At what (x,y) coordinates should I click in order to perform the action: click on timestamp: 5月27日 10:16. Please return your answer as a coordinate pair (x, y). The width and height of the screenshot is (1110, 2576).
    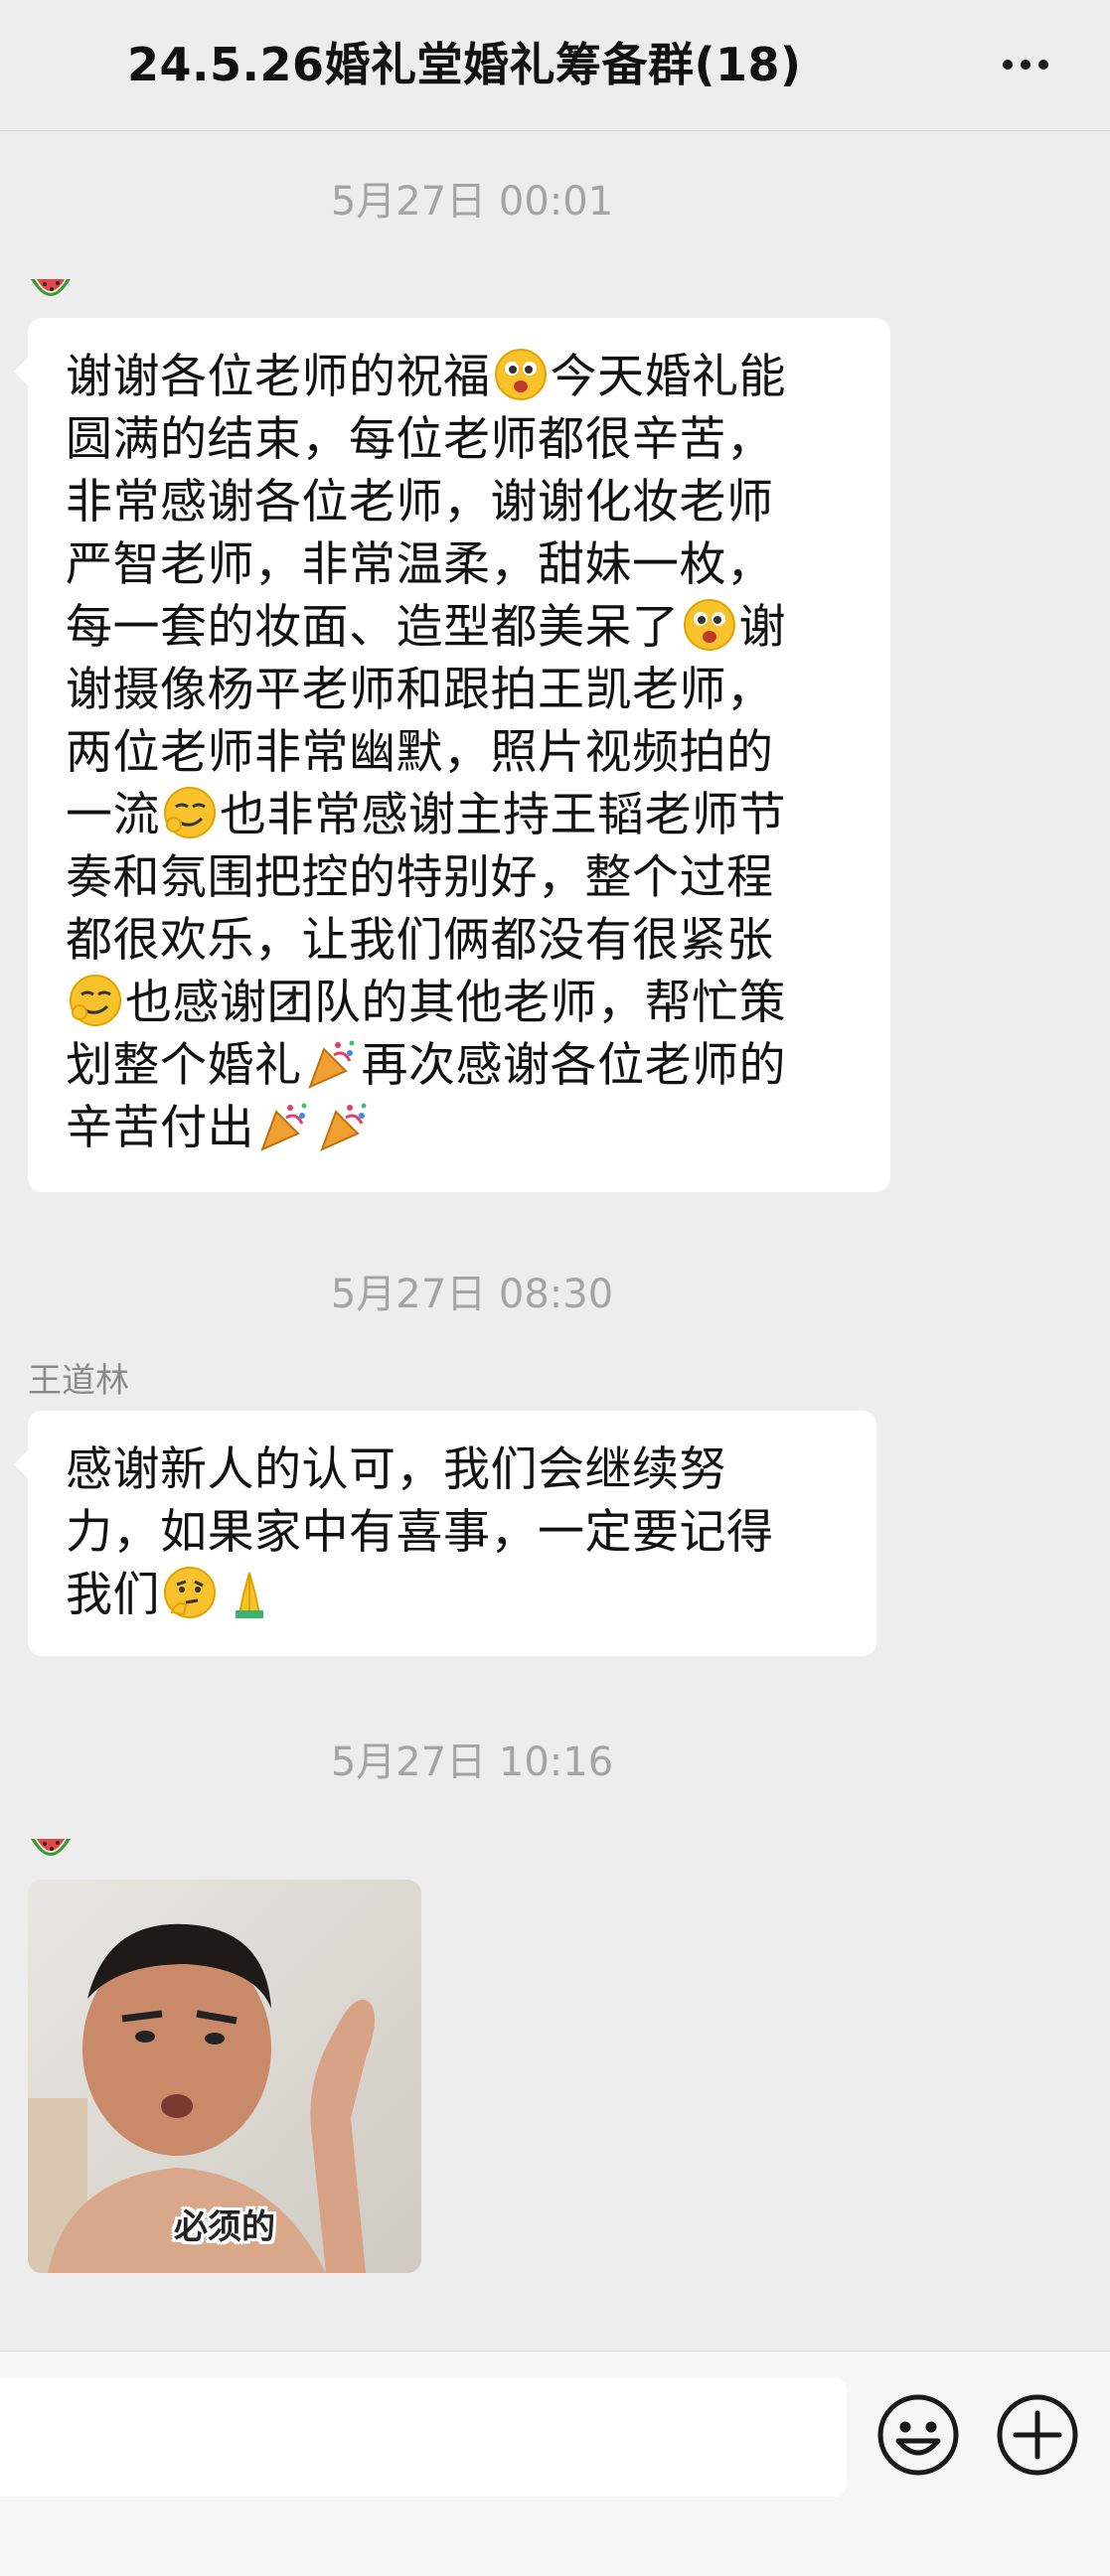
    Looking at the image, I should click on (472, 1762).